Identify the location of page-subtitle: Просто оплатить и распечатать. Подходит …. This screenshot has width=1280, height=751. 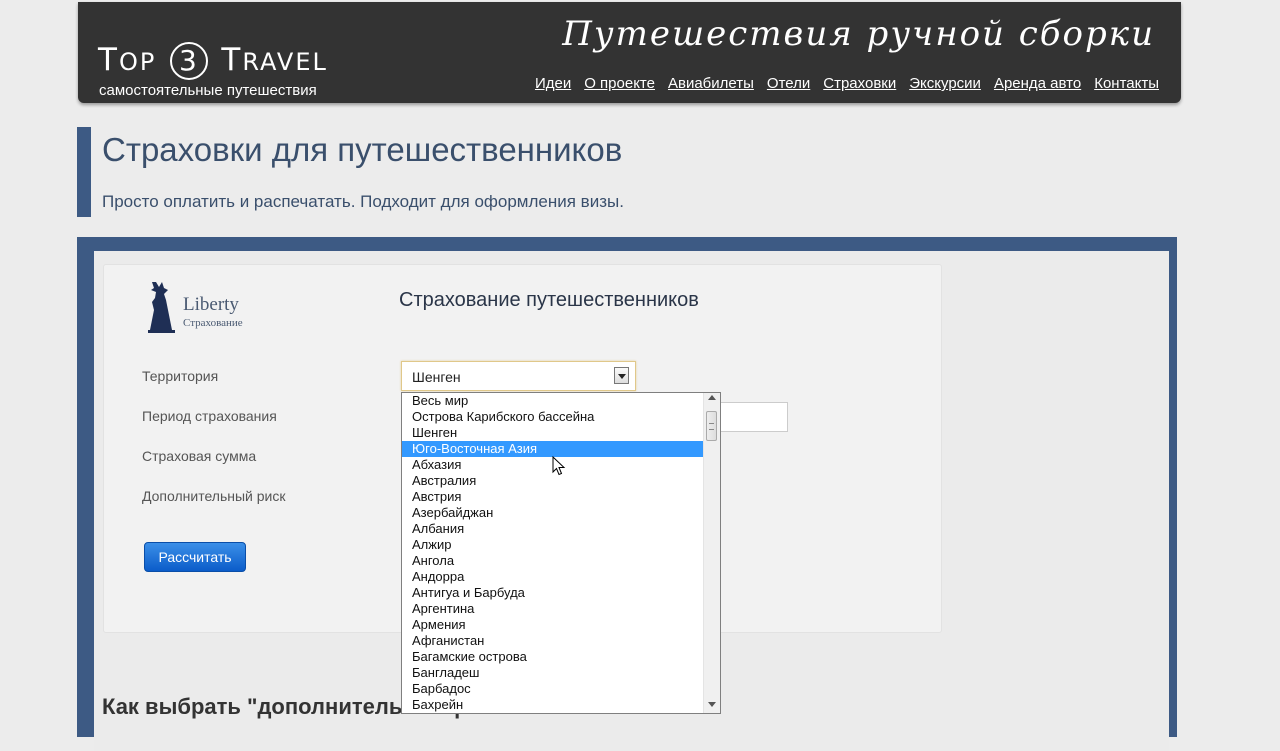
(363, 201).